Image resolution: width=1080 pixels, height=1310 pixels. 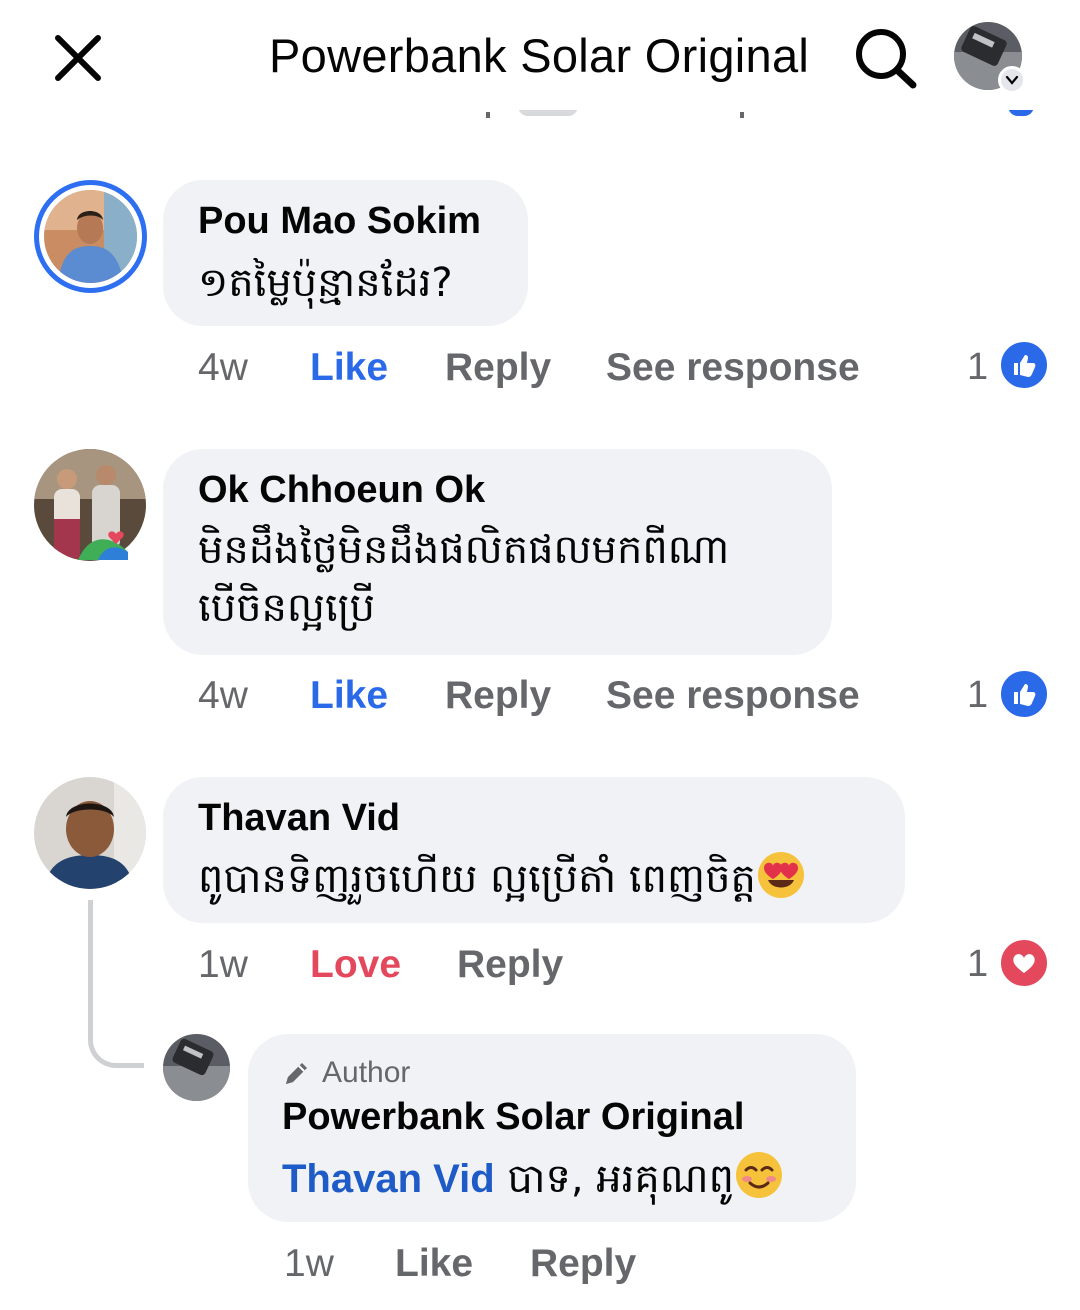 I want to click on reply-time: 1w, so click(x=309, y=1264).